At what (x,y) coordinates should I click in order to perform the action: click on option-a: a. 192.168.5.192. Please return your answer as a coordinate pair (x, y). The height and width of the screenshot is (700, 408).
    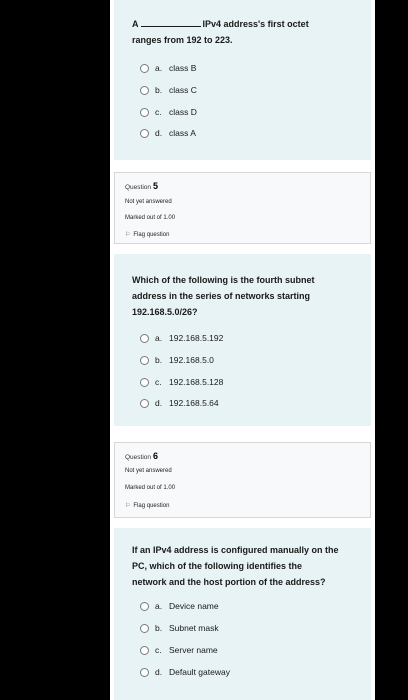
    Looking at the image, I should click on (181, 338).